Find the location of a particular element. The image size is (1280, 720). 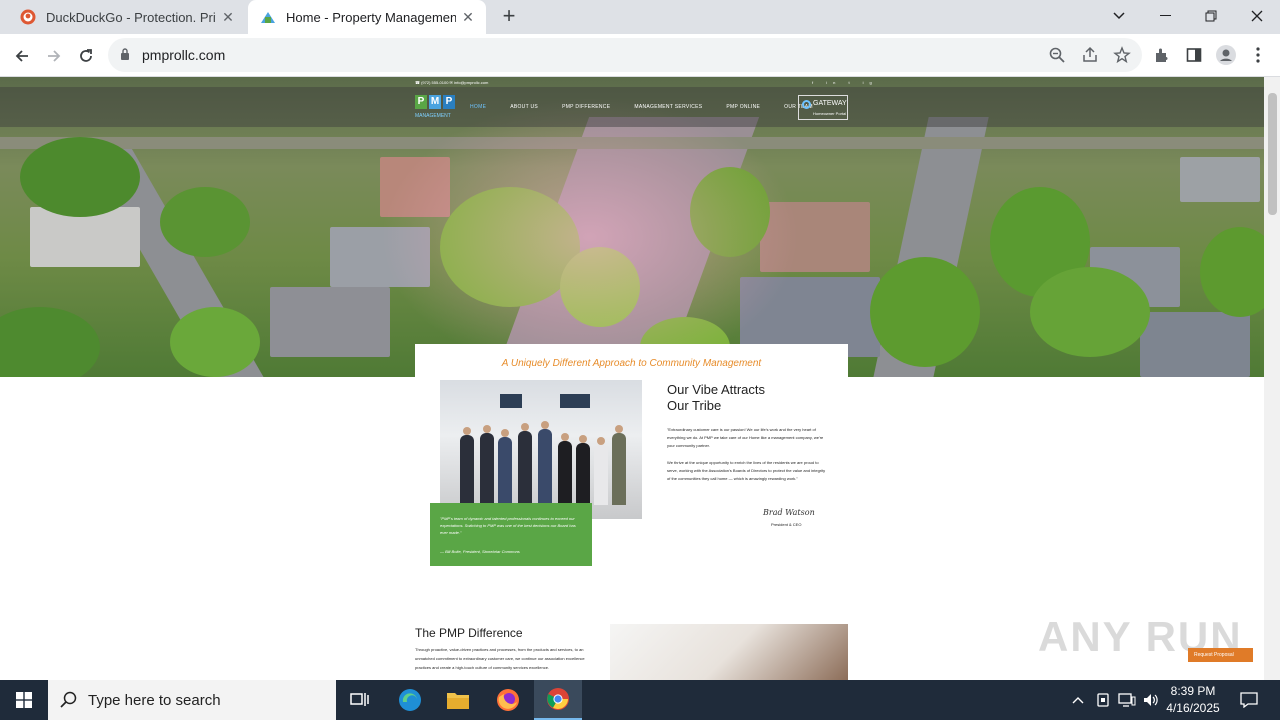

social-icons: f in t ig is located at coordinates (845, 82).